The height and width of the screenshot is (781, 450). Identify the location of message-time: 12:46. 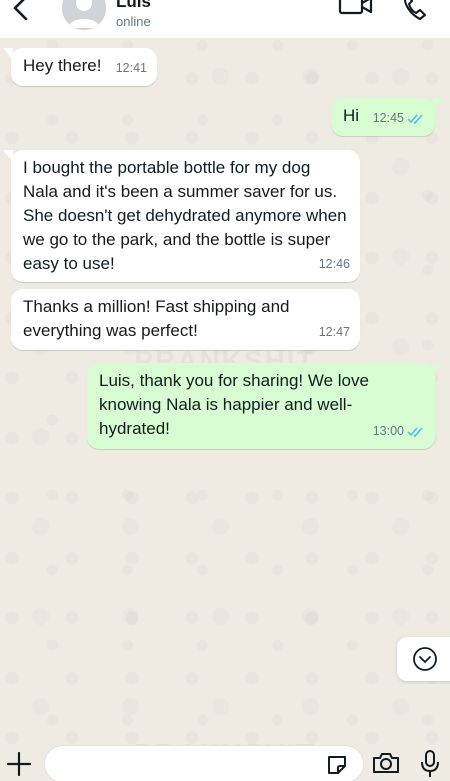
(334, 264).